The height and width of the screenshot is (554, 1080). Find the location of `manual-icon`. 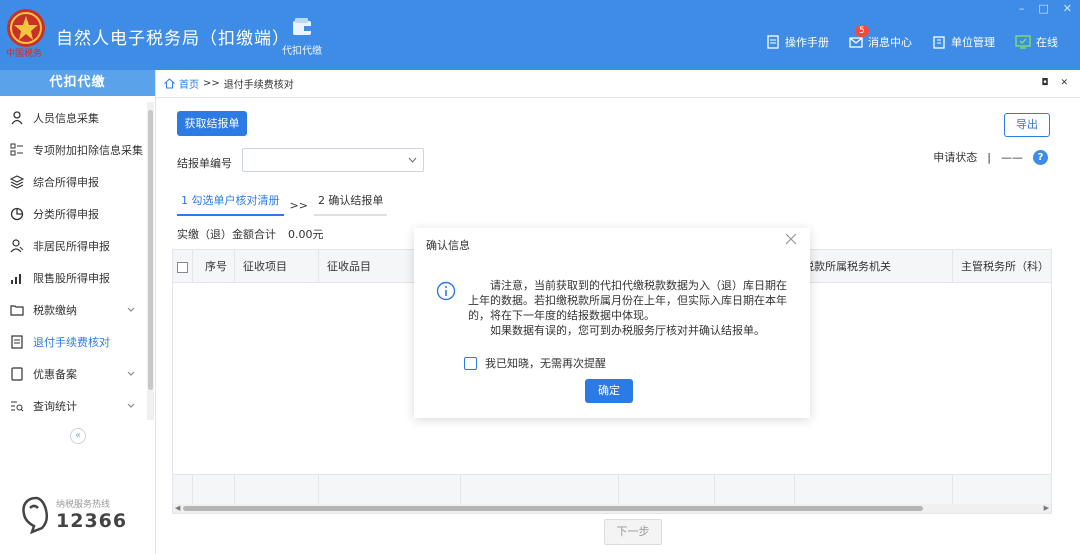

manual-icon is located at coordinates (773, 42).